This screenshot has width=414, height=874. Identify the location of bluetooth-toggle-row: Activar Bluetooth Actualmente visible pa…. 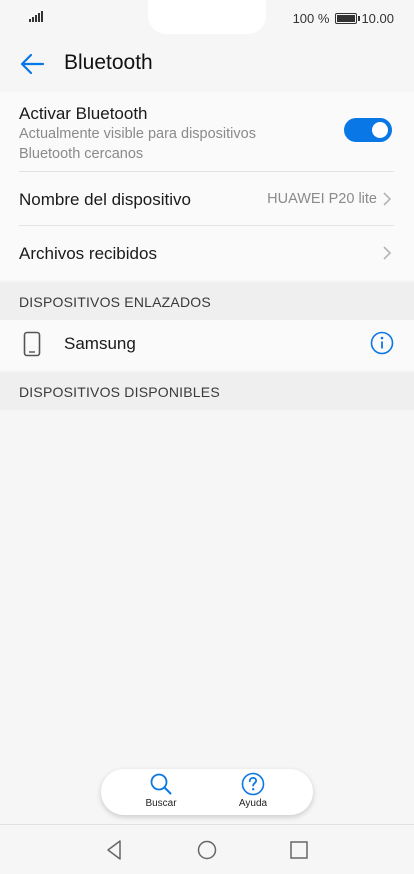
(207, 132).